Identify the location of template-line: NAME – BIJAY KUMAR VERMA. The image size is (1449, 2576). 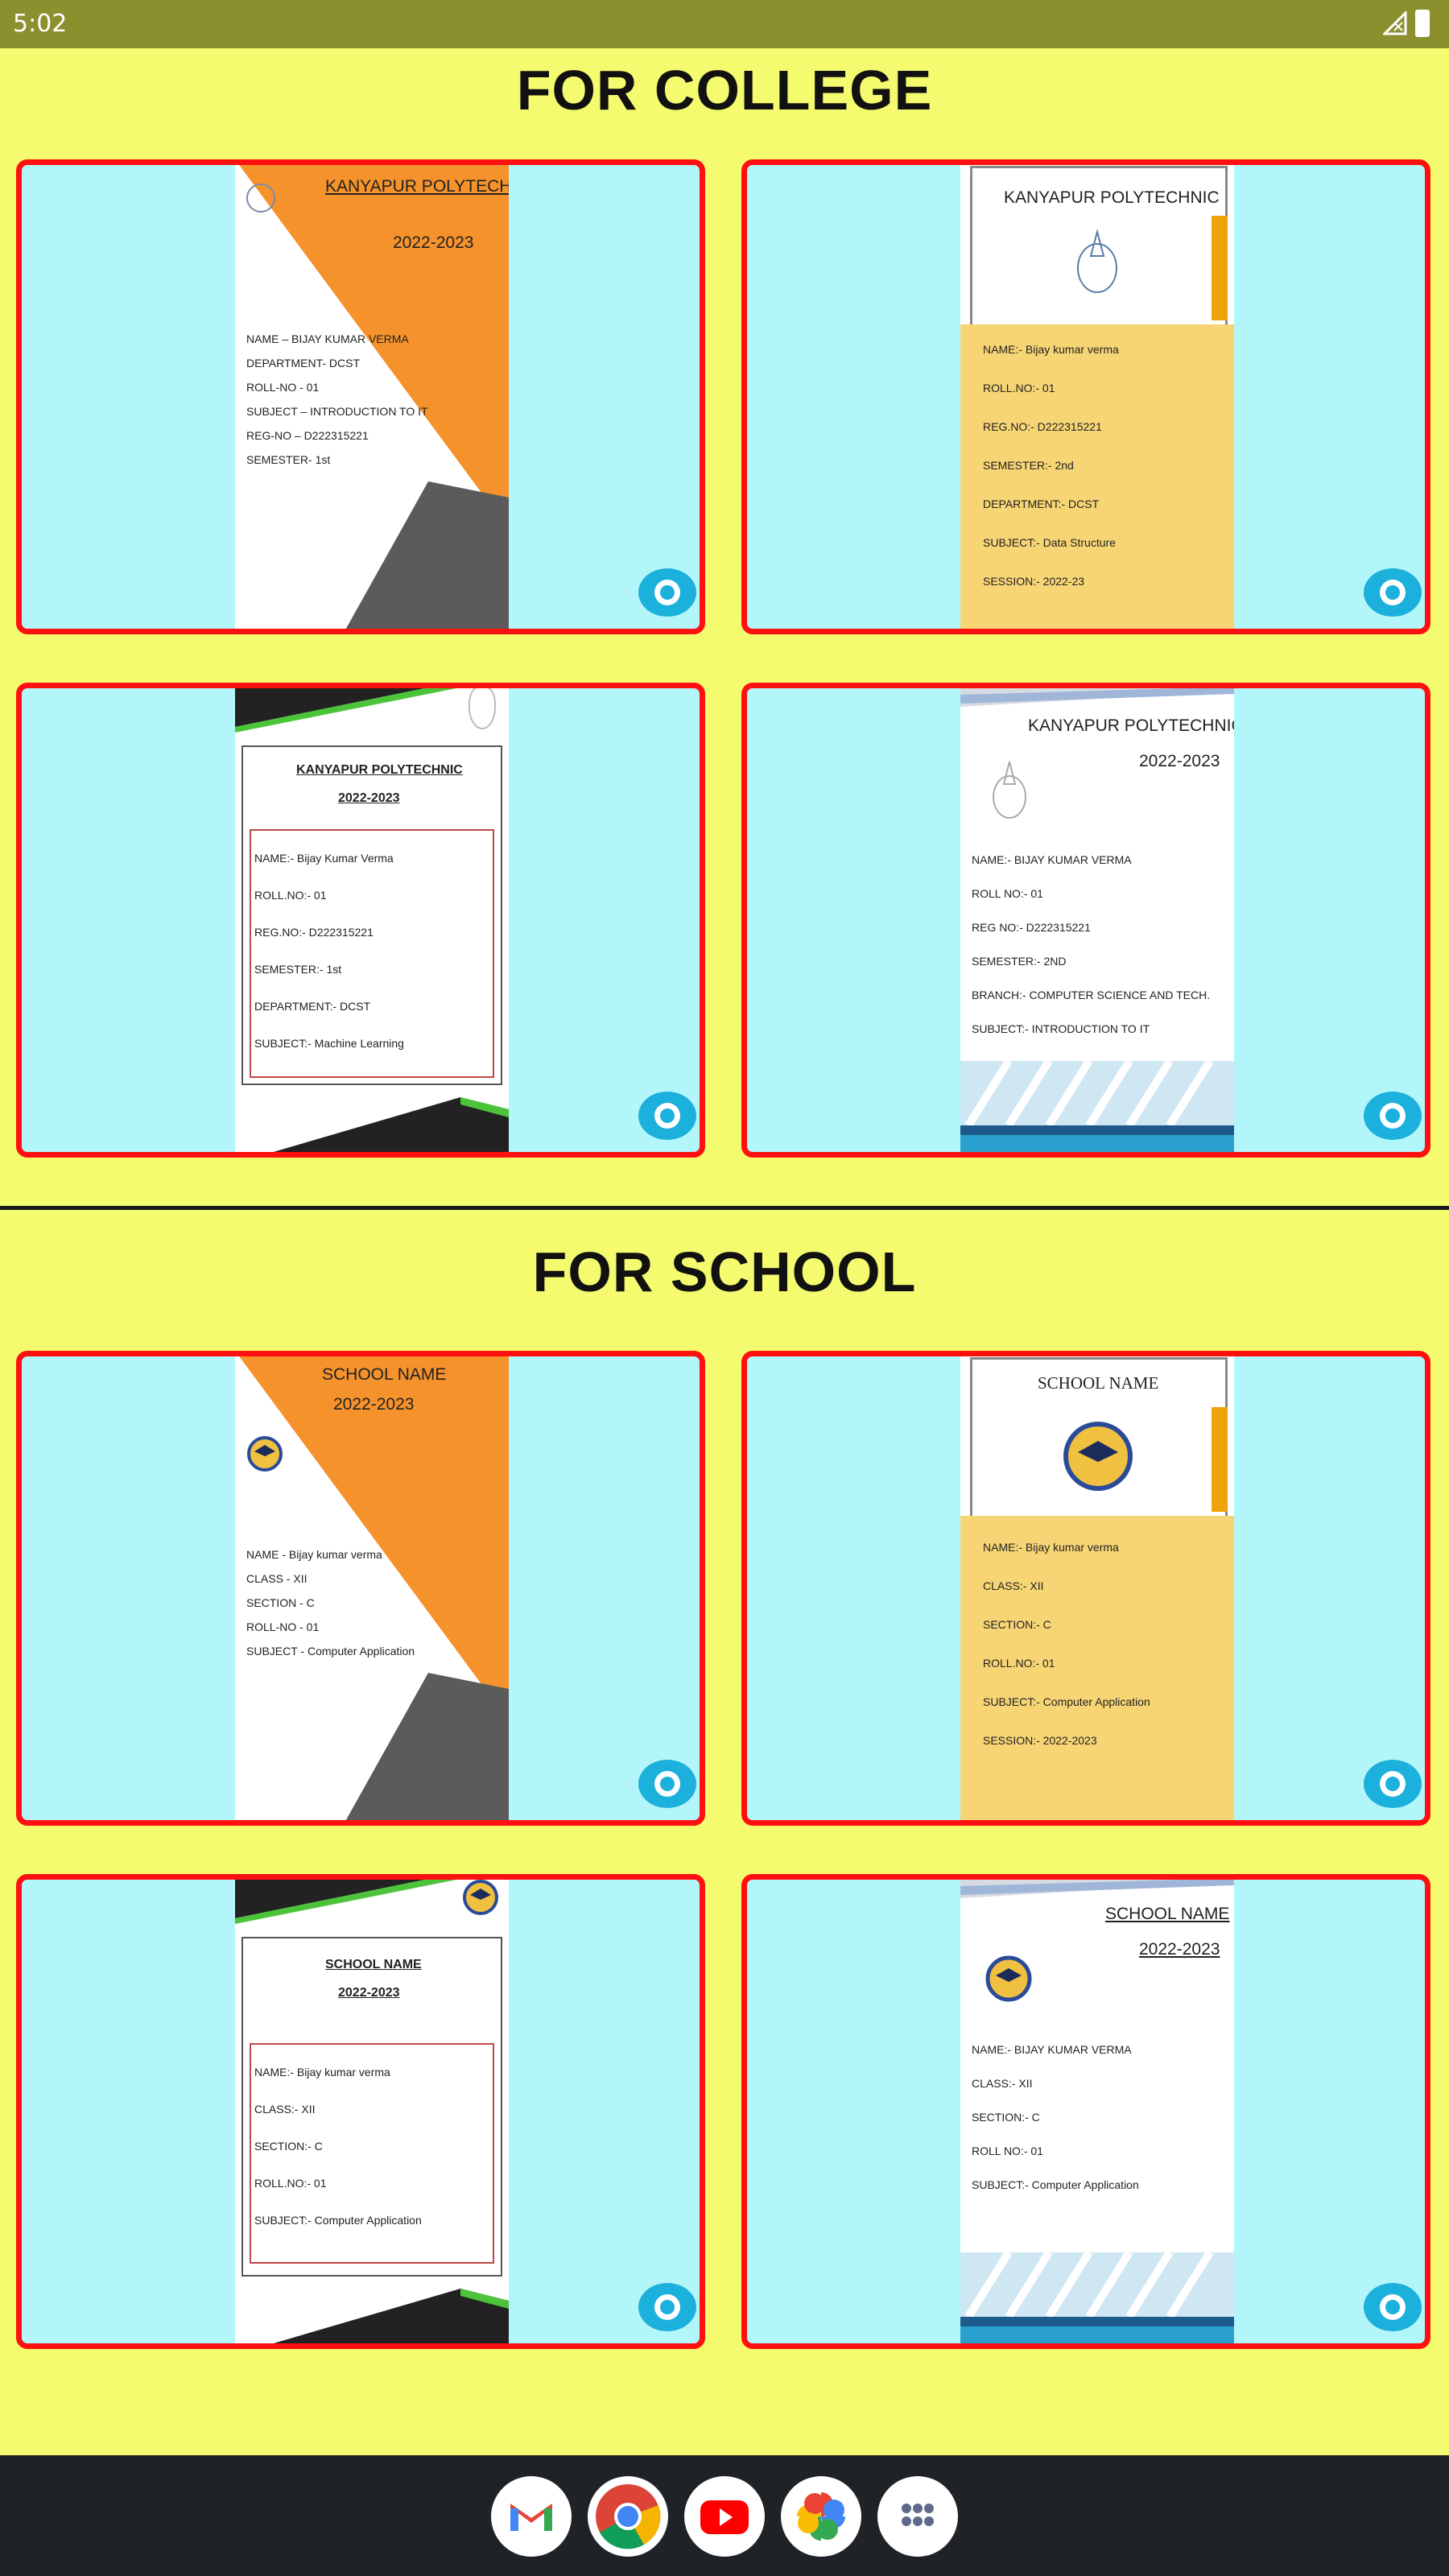
(327, 338).